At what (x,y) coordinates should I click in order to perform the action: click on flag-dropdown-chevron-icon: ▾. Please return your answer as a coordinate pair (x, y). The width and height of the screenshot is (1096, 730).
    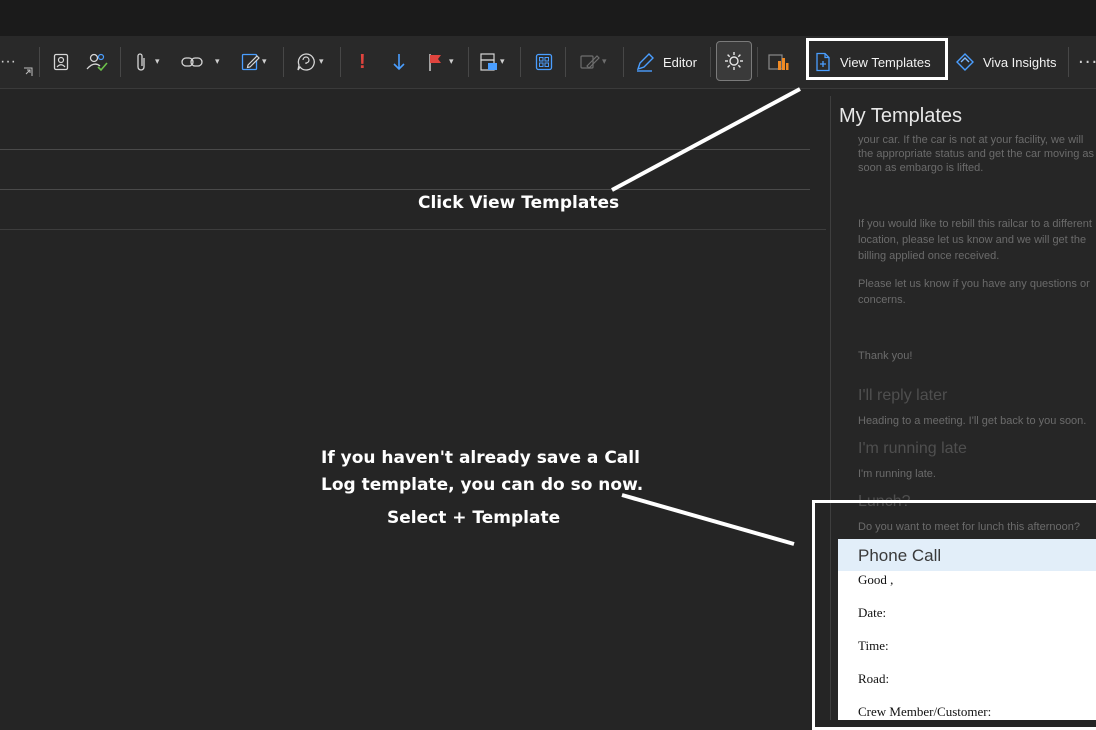
    Looking at the image, I should click on (451, 62).